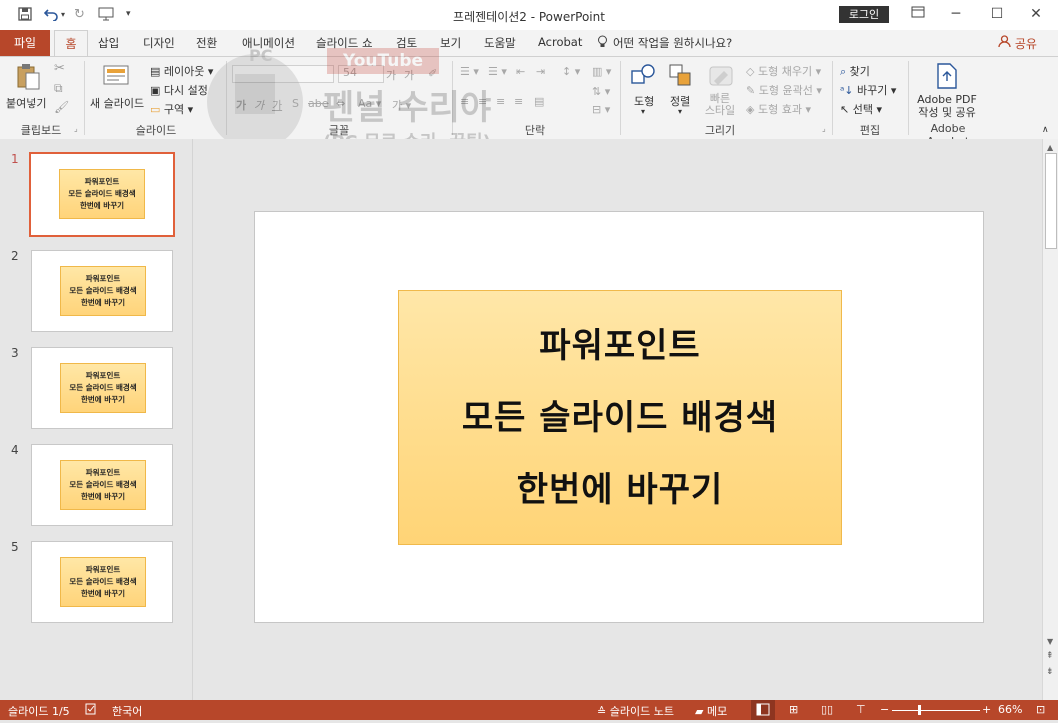  I want to click on shapes-dropdown-icon: ▾, so click(643, 111).